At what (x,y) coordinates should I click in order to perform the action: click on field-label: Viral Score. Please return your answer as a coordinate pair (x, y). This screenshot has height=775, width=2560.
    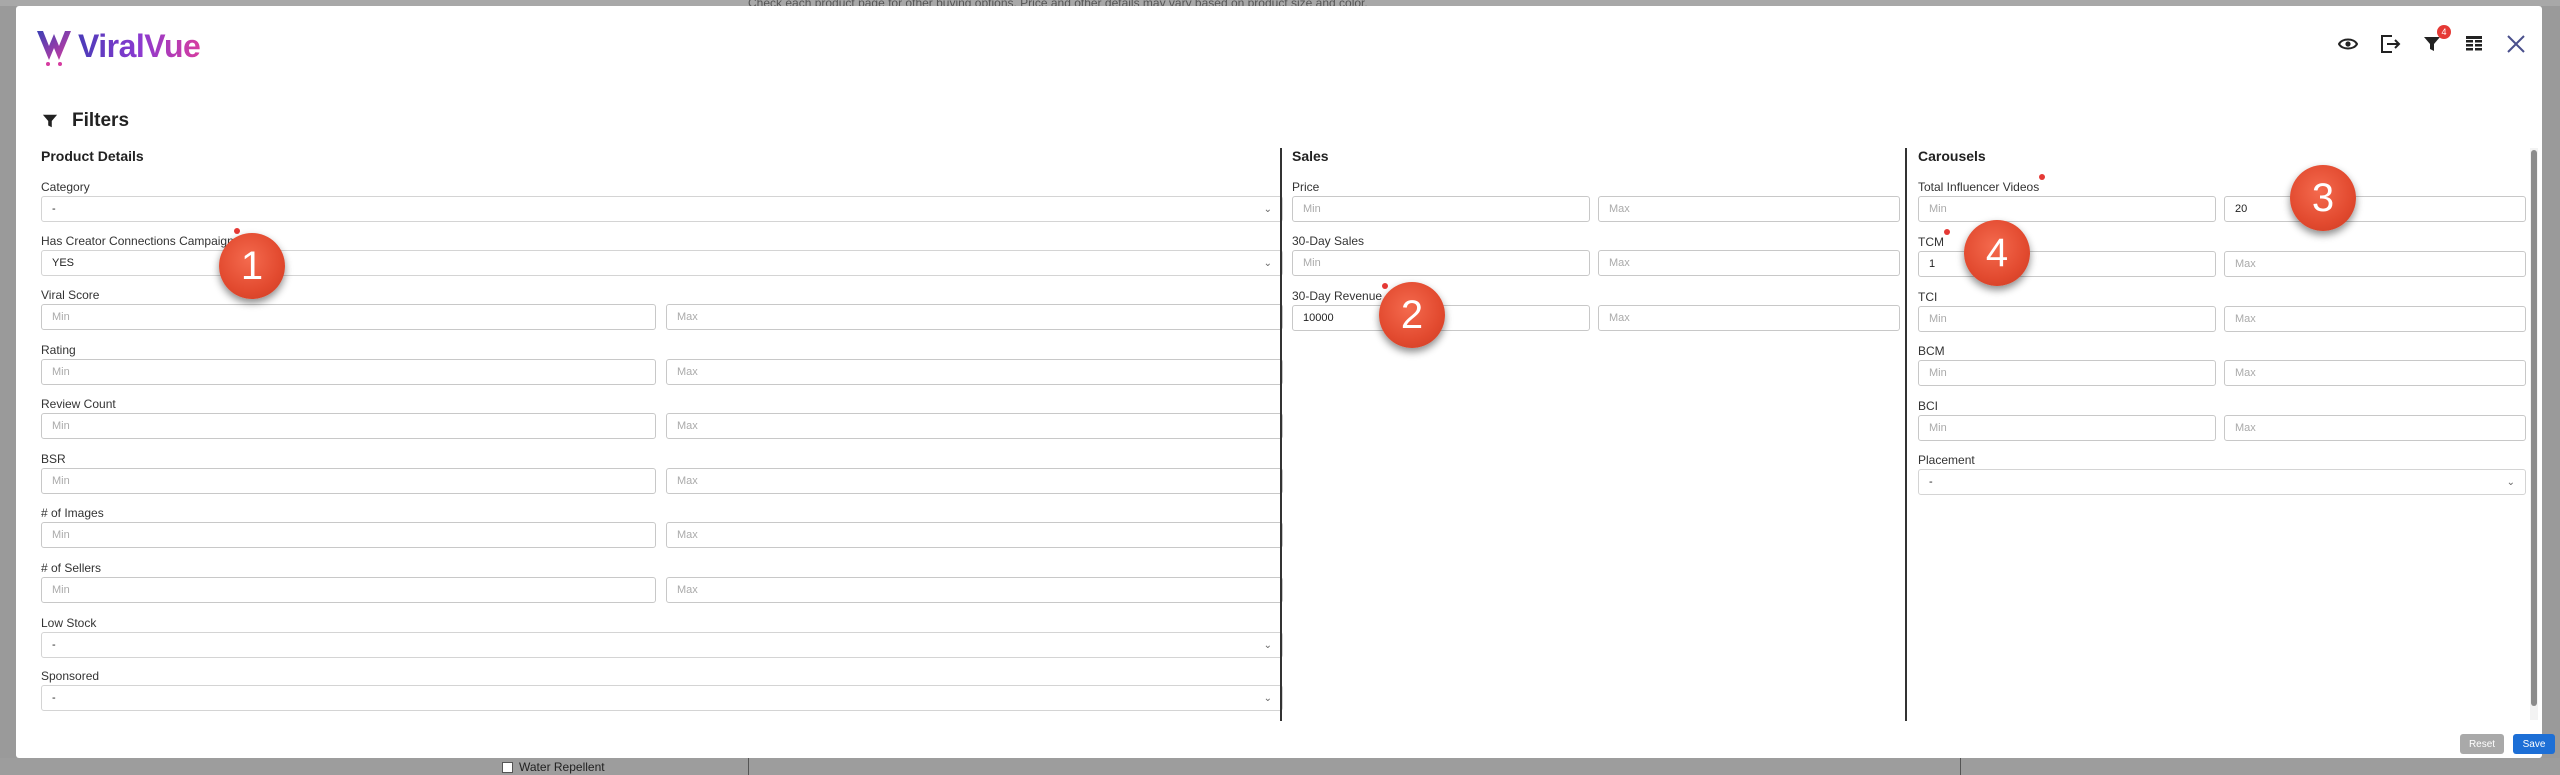
    Looking at the image, I should click on (70, 295).